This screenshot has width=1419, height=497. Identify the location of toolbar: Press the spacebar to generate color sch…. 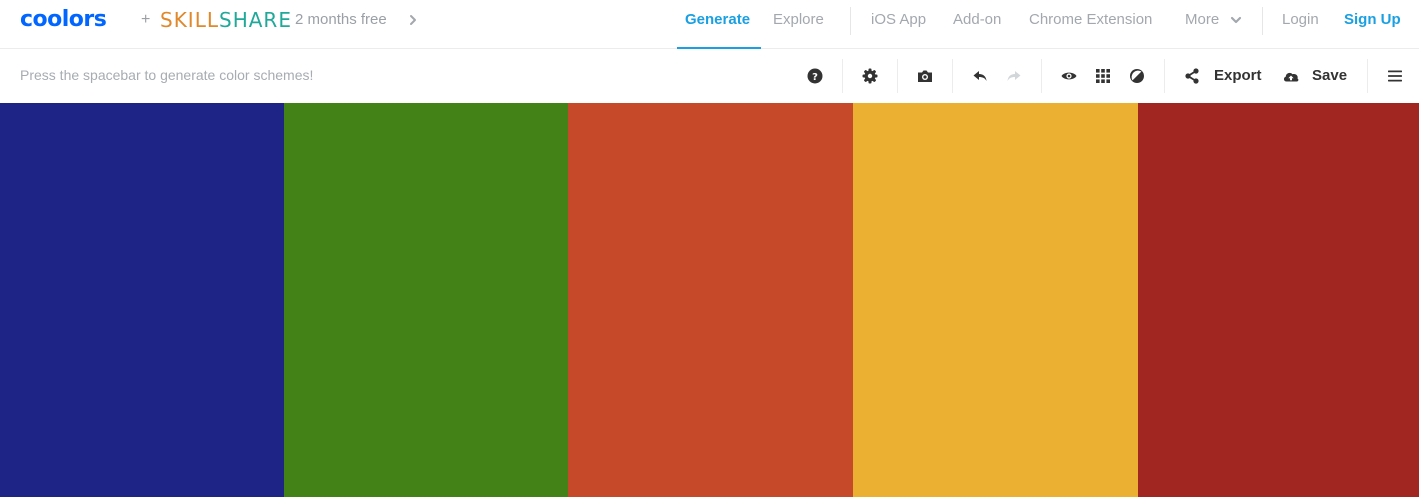
(709, 76).